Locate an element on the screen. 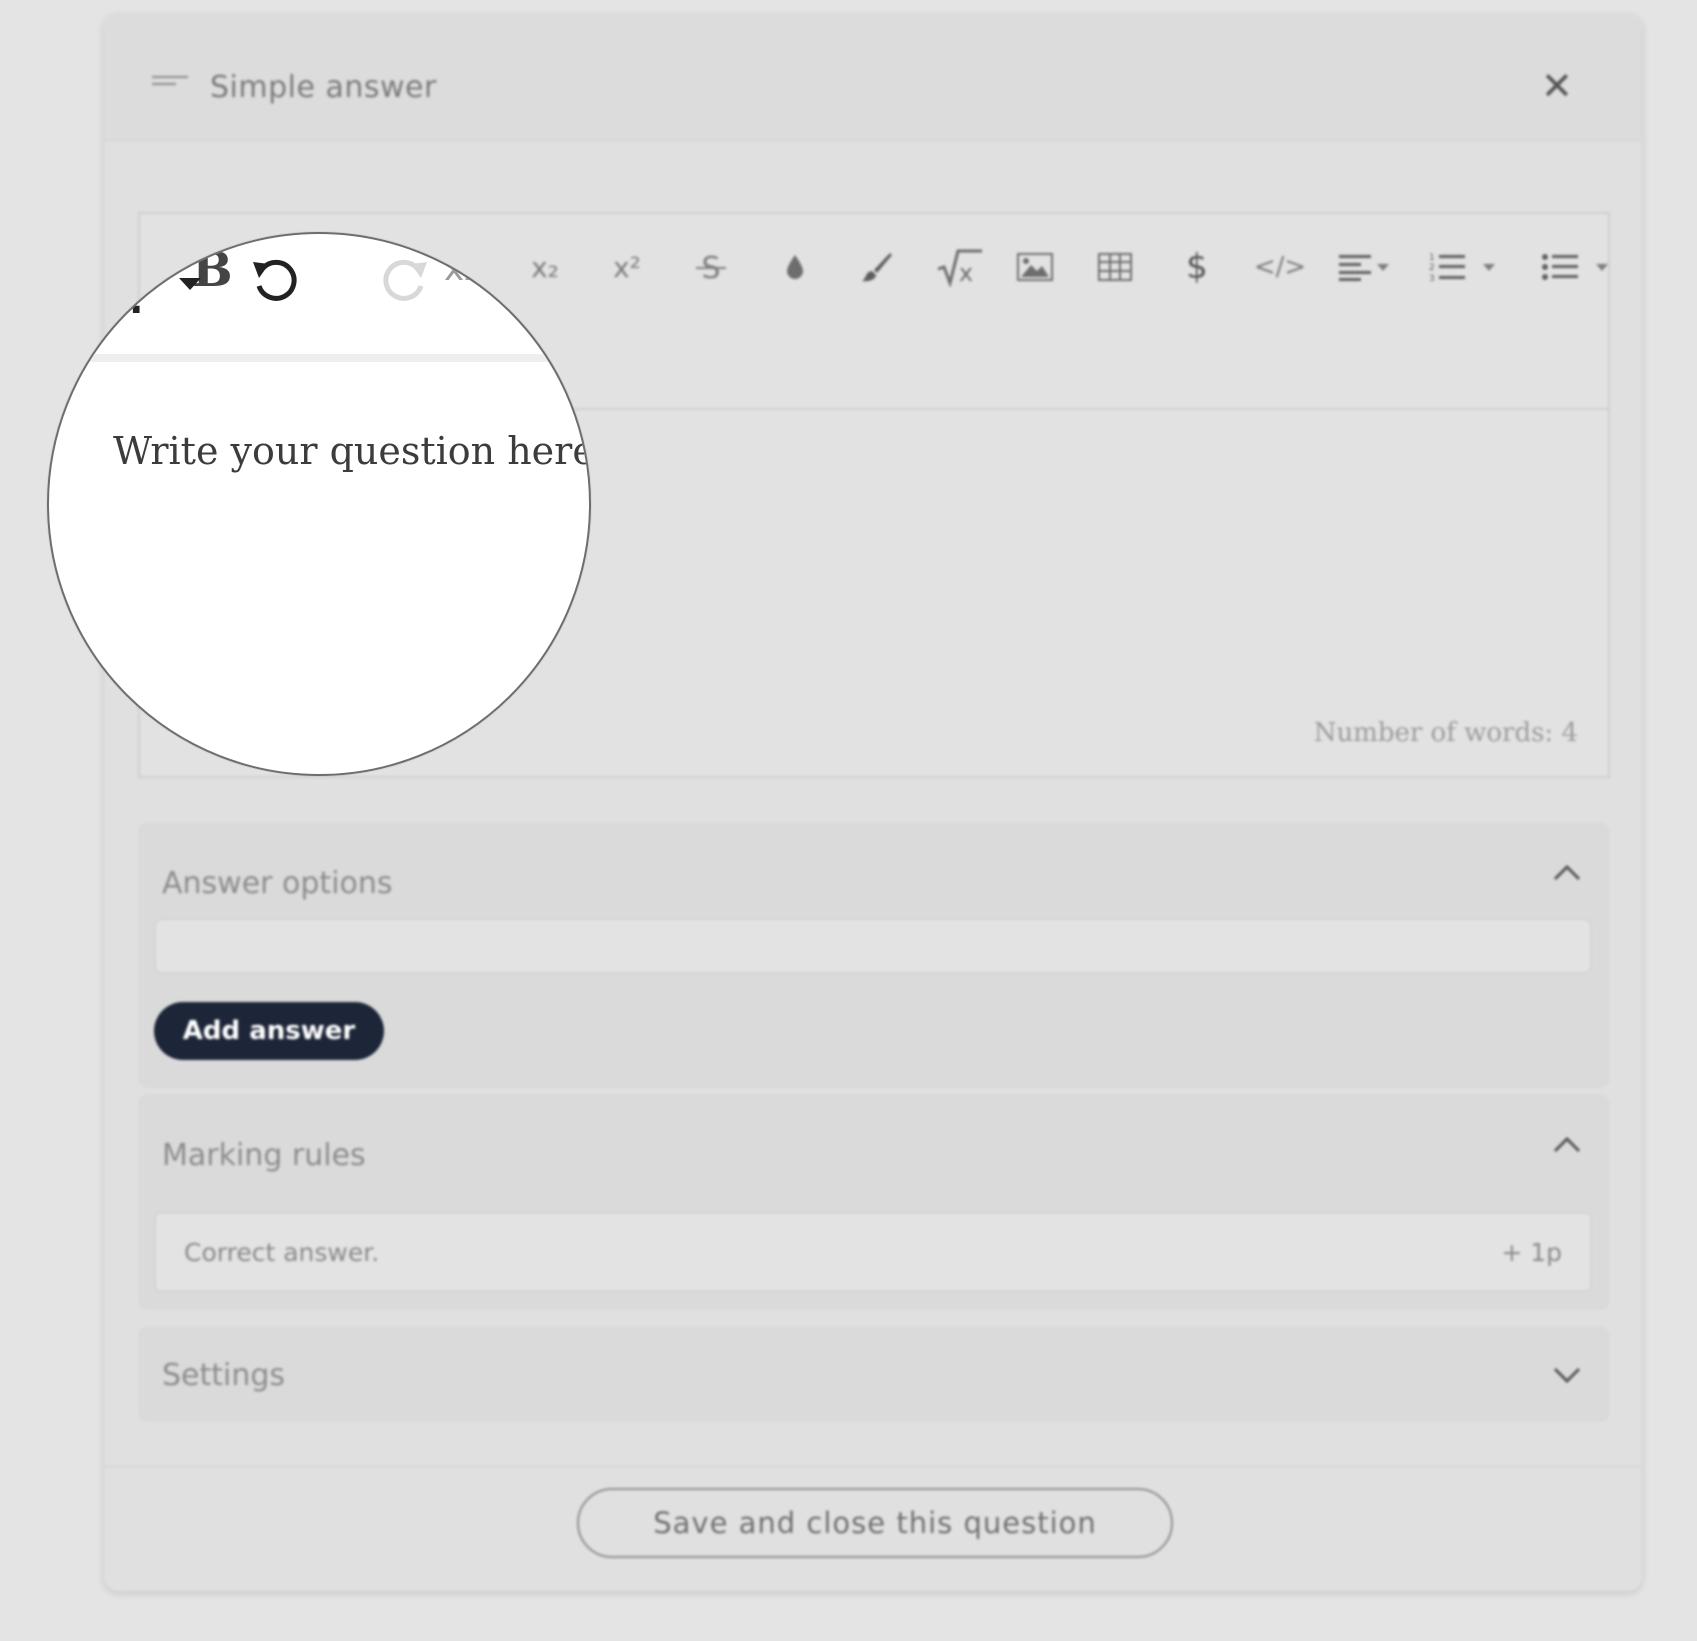  subscript-label: x₂ is located at coordinates (545, 267).